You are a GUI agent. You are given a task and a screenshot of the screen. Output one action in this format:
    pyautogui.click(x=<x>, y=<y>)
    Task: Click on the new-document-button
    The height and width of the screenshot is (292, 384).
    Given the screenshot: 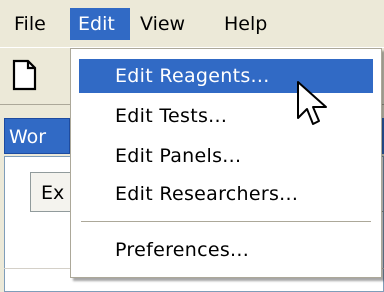 What is the action you would take?
    pyautogui.click(x=24, y=75)
    